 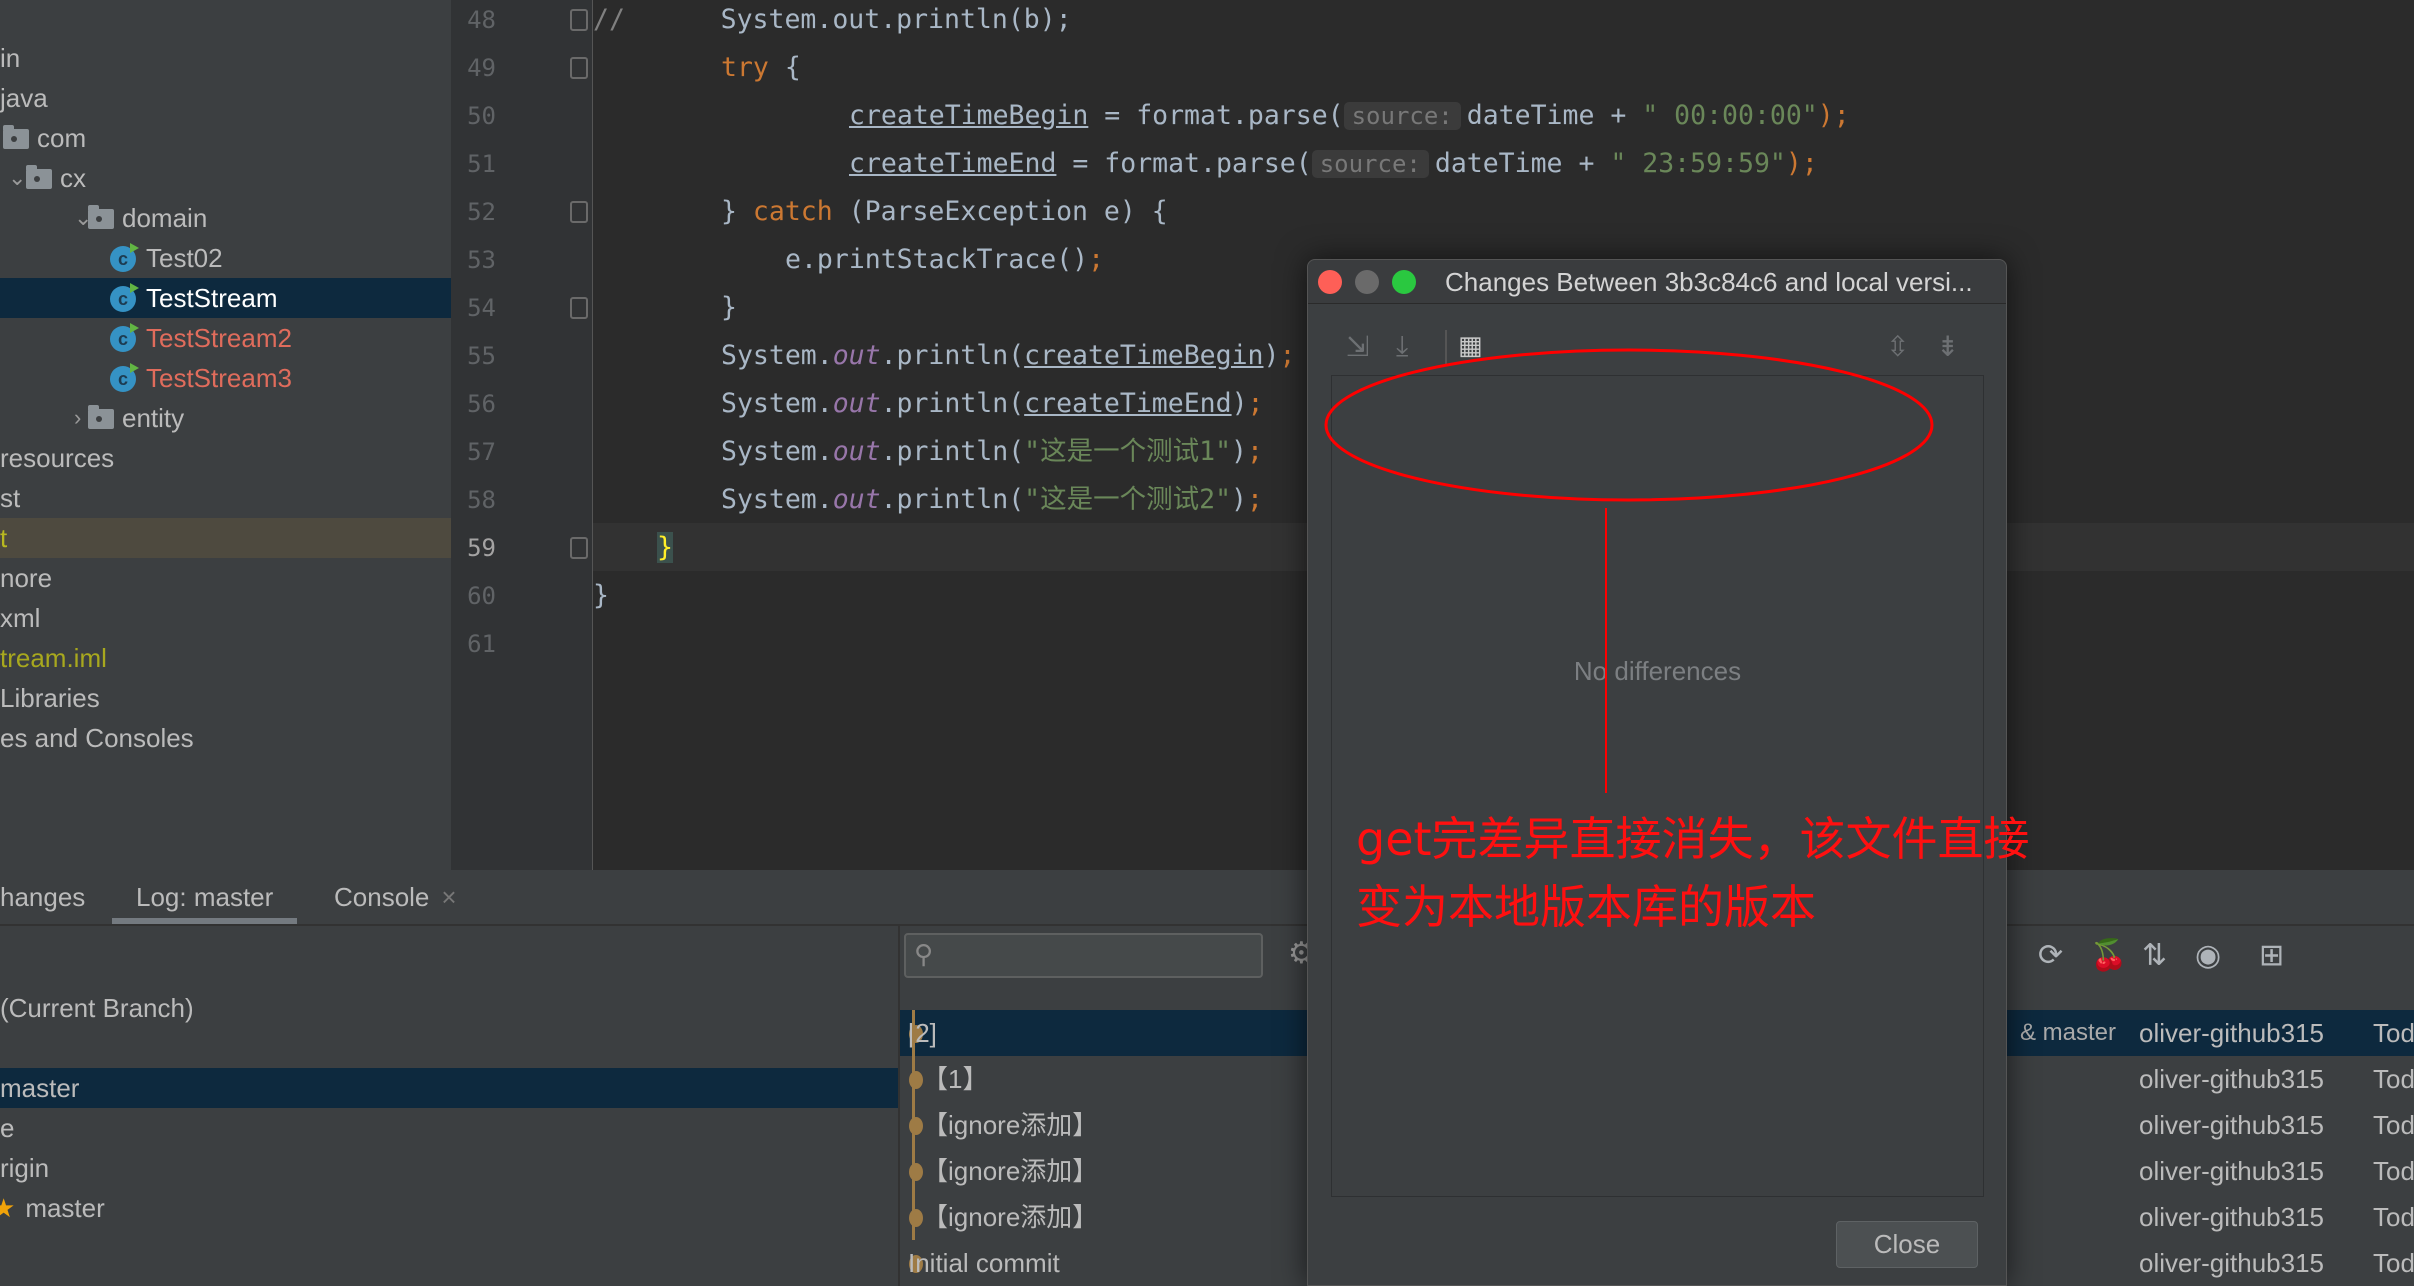 What do you see at coordinates (481, 260) in the screenshot?
I see `line-number: 53` at bounding box center [481, 260].